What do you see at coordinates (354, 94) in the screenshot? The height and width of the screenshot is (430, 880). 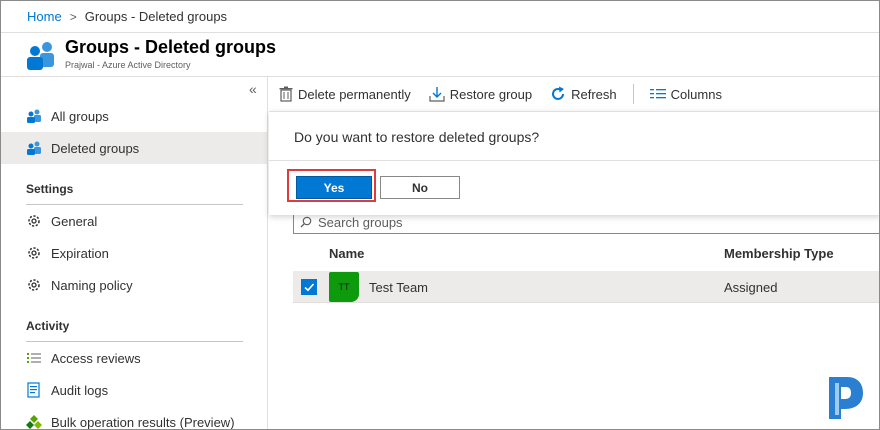 I see `delete-permanently-label: Delete permanently` at bounding box center [354, 94].